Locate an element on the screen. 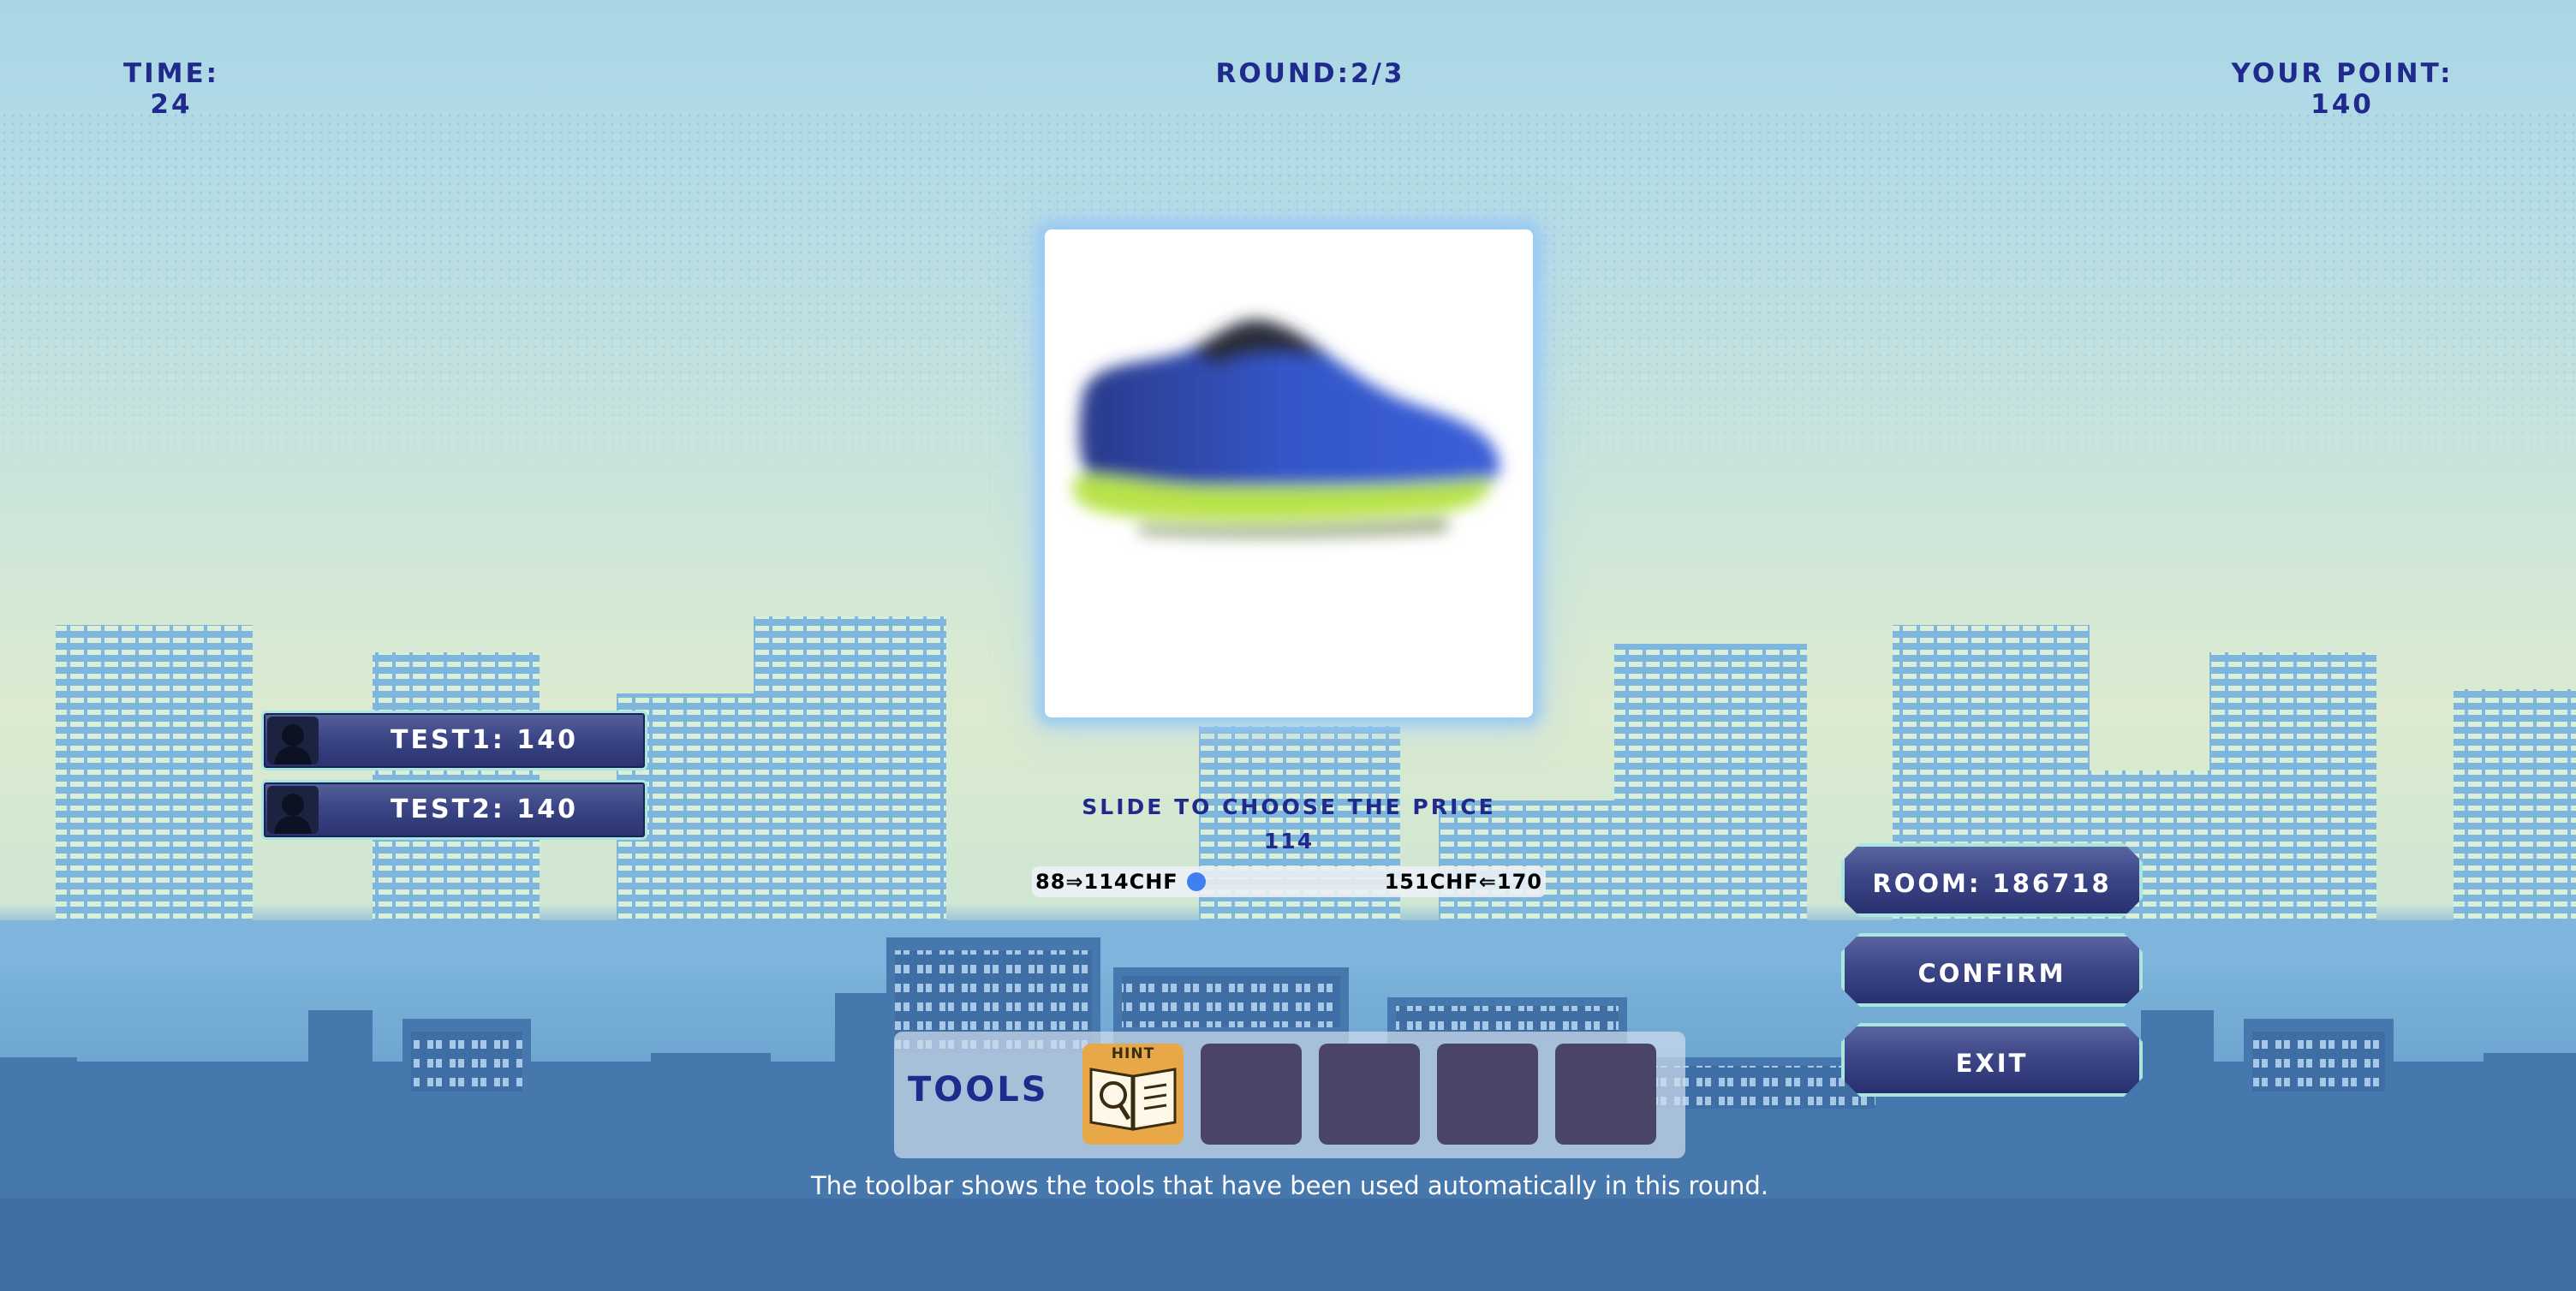 Image resolution: width=2576 pixels, height=1291 pixels. slider-current-value: 114 is located at coordinates (1289, 841).